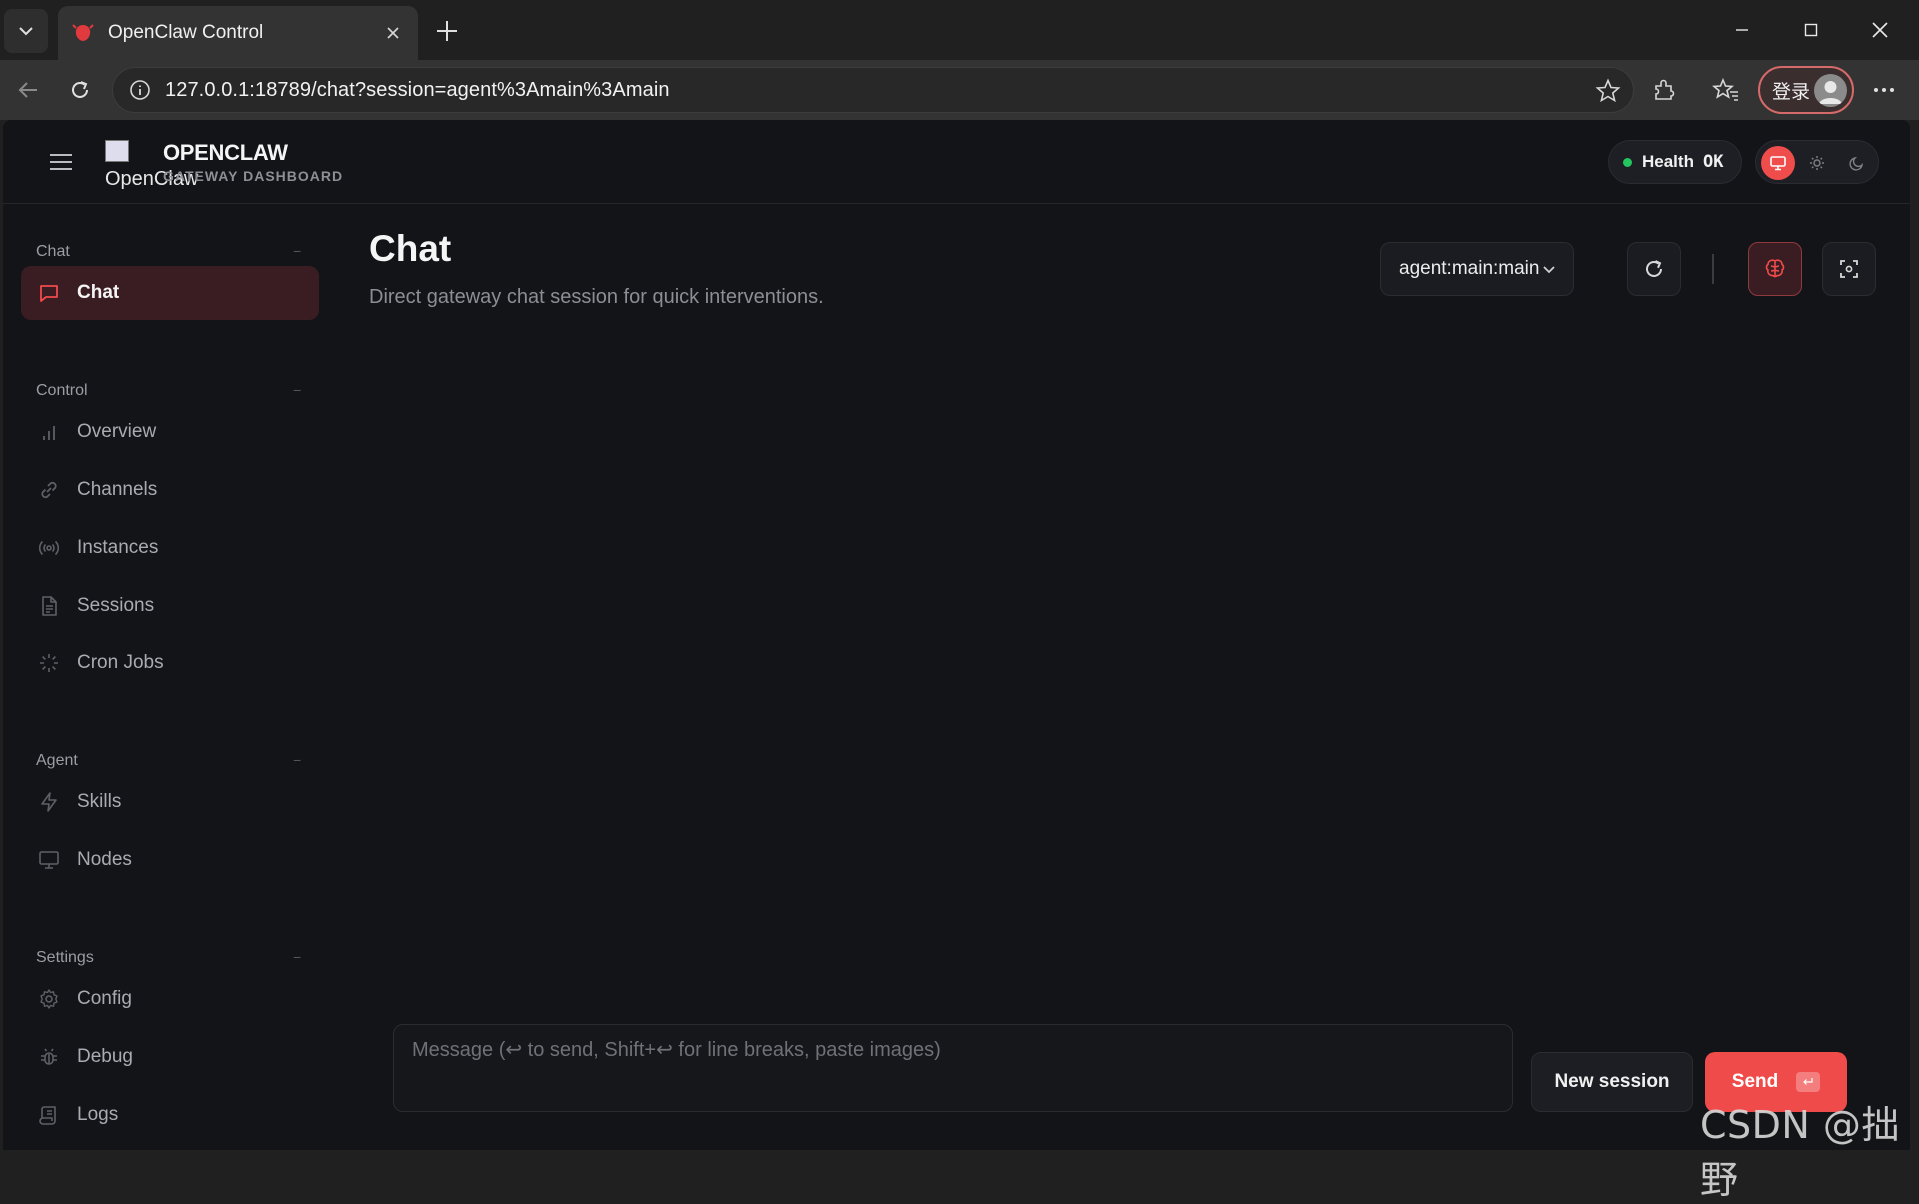 This screenshot has width=1919, height=1204. What do you see at coordinates (120, 662) in the screenshot?
I see `sidebar-item-label: Cron Jobs` at bounding box center [120, 662].